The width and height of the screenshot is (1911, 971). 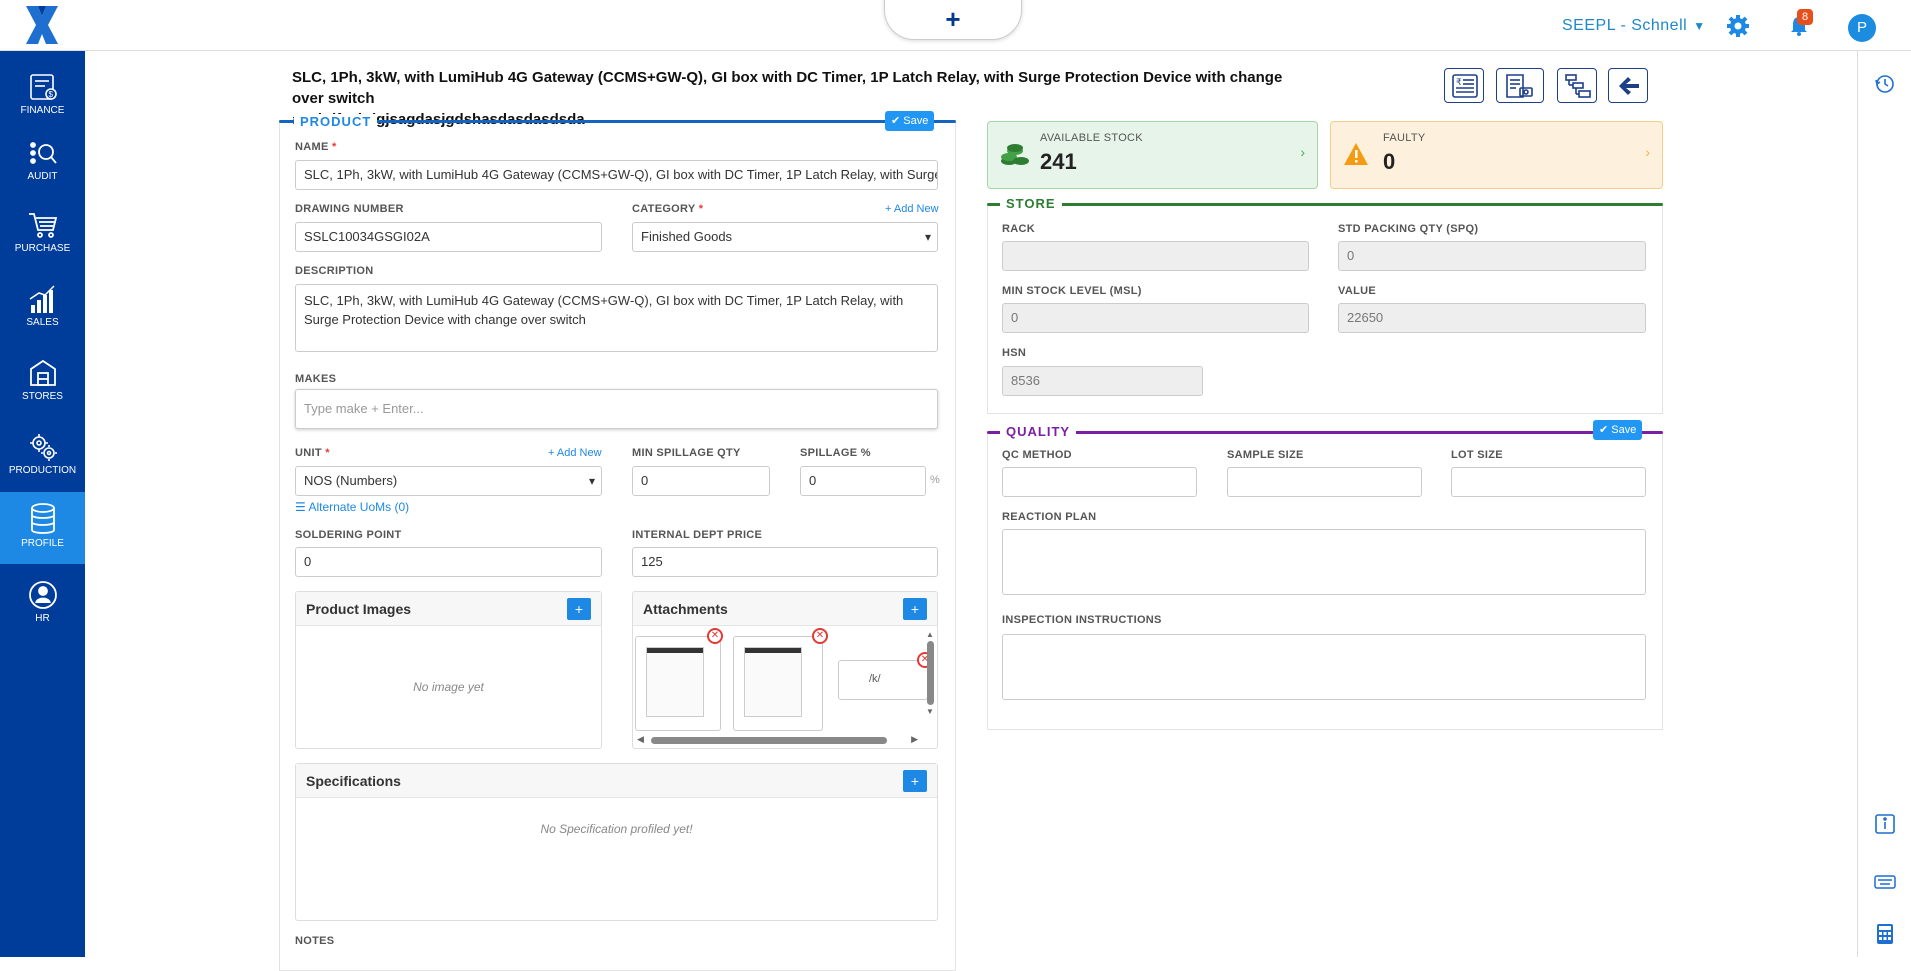 What do you see at coordinates (1548, 482) in the screenshot?
I see `lot-size-input` at bounding box center [1548, 482].